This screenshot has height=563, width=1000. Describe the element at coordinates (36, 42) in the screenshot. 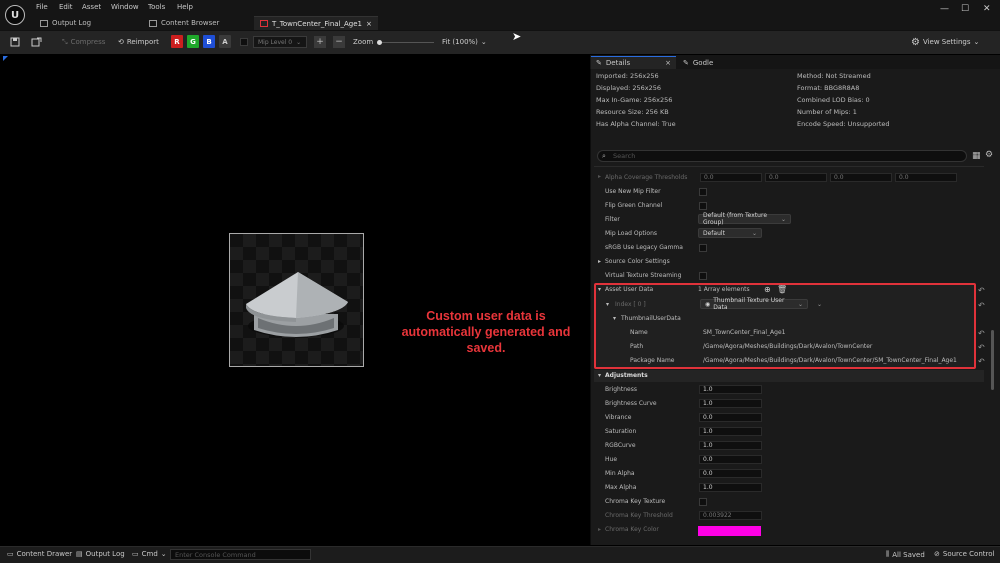

I see `browse-icon` at that location.